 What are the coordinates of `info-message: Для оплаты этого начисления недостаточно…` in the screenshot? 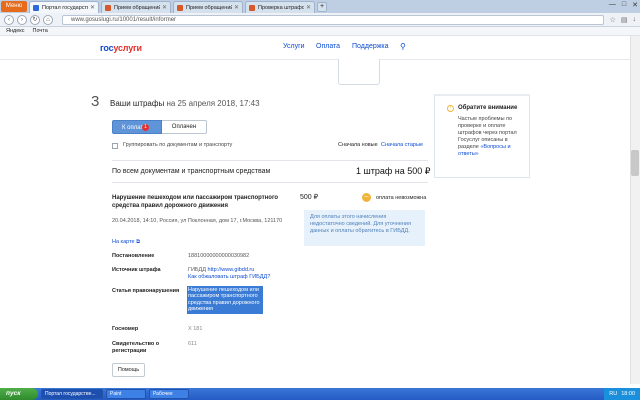 It's located at (364, 228).